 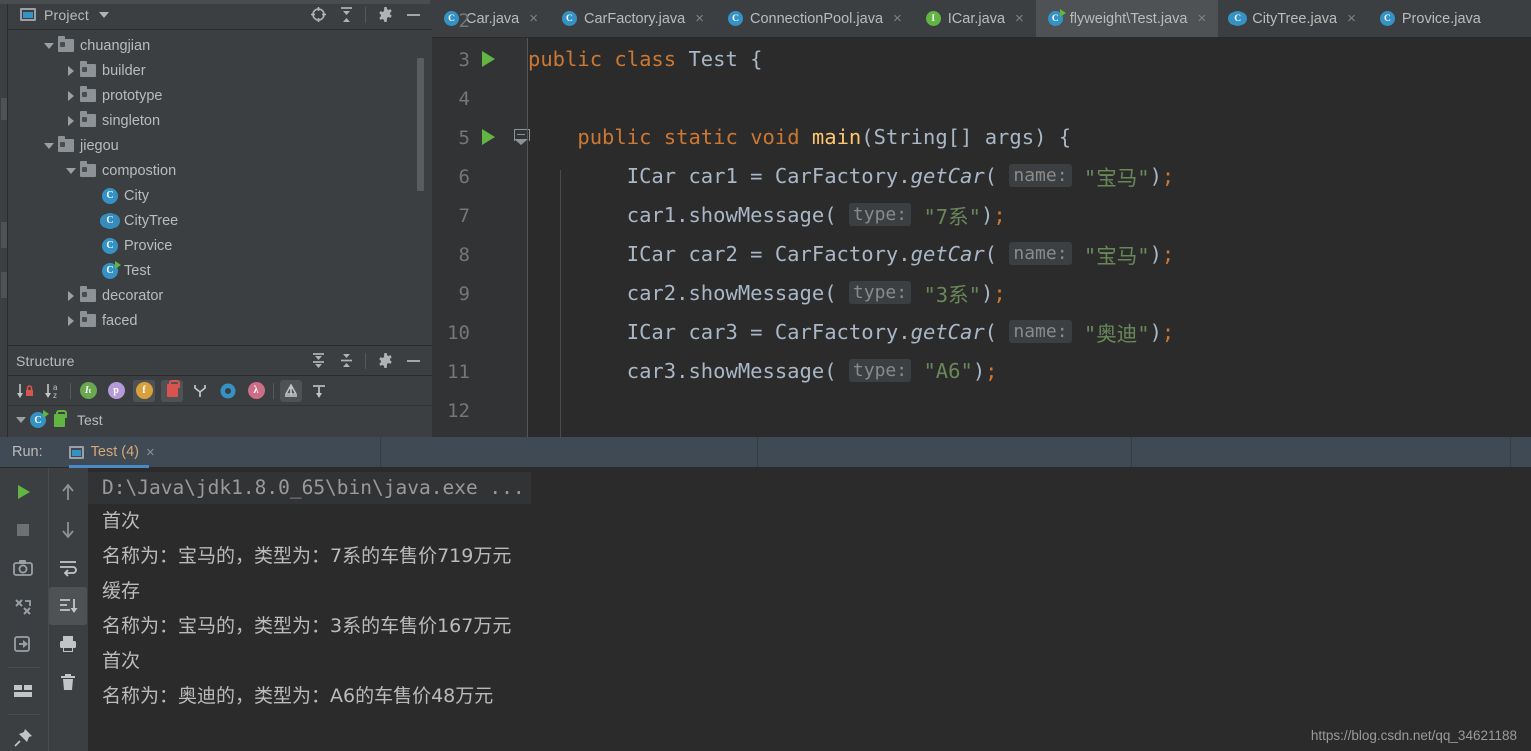 What do you see at coordinates (23, 644) in the screenshot?
I see `export-icon` at bounding box center [23, 644].